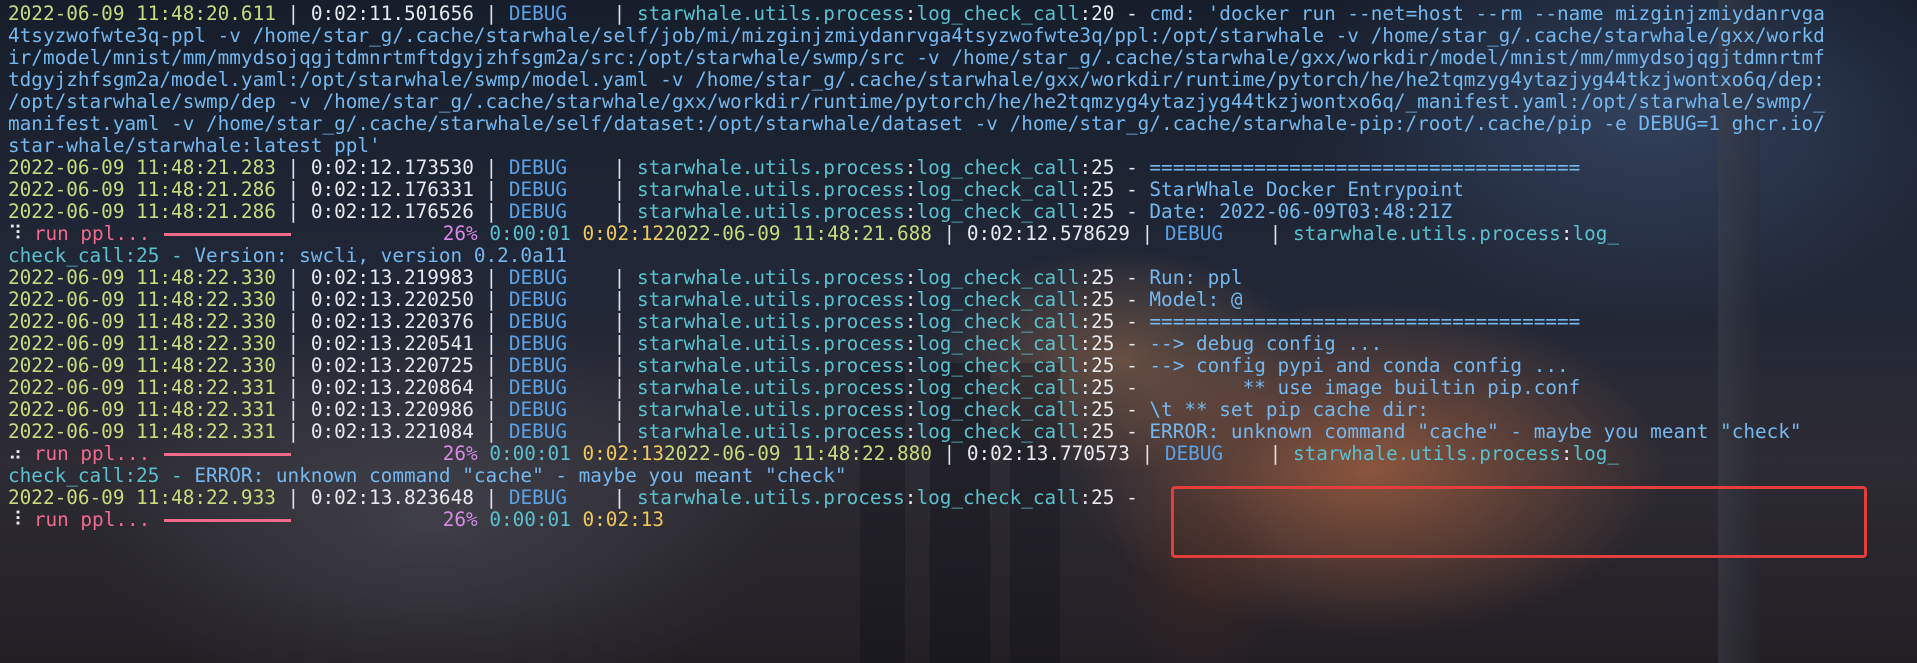  Describe the element at coordinates (623, 519) in the screenshot. I see `progress-total: 0:02:13` at that location.